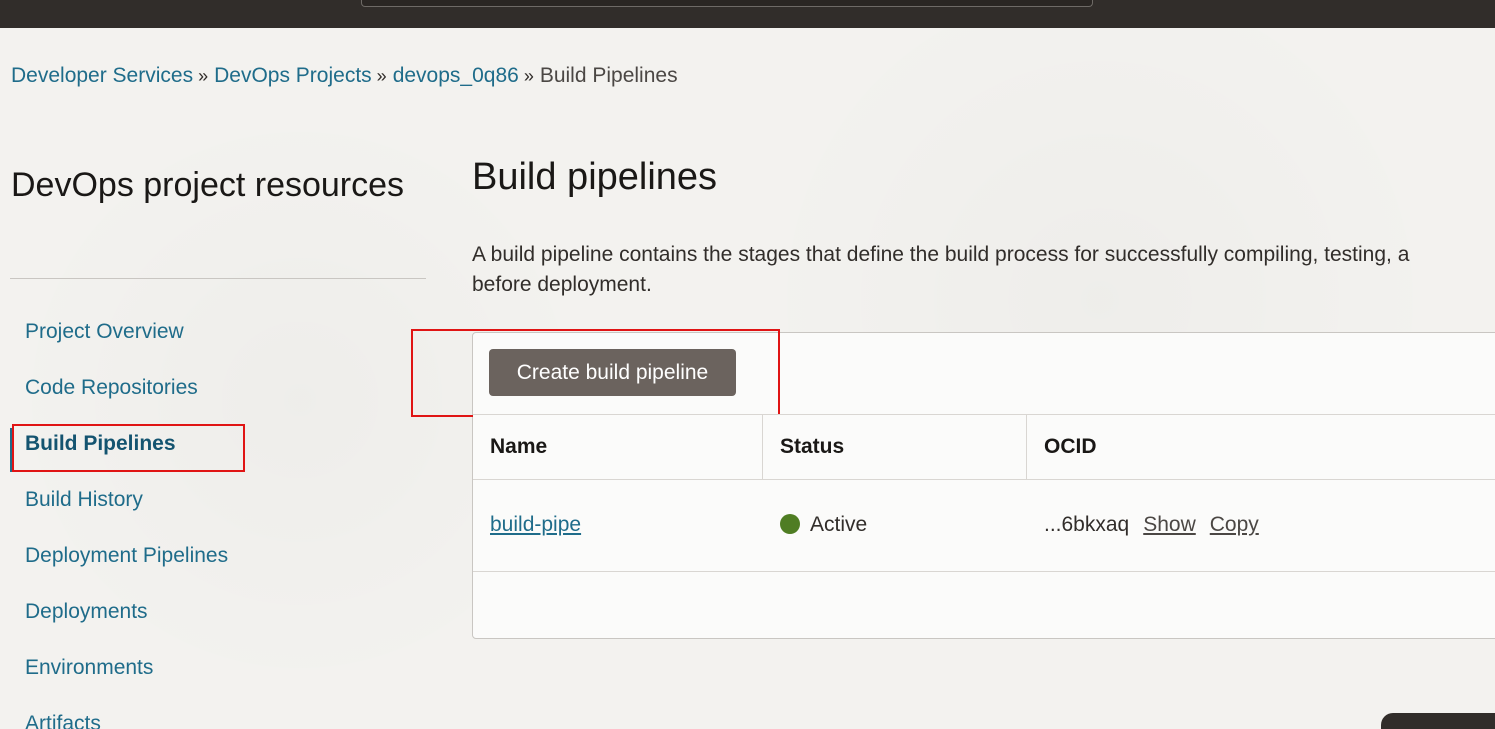 This screenshot has width=1495, height=729. What do you see at coordinates (218, 500) in the screenshot?
I see `sidebar-item-build-history: Build History` at bounding box center [218, 500].